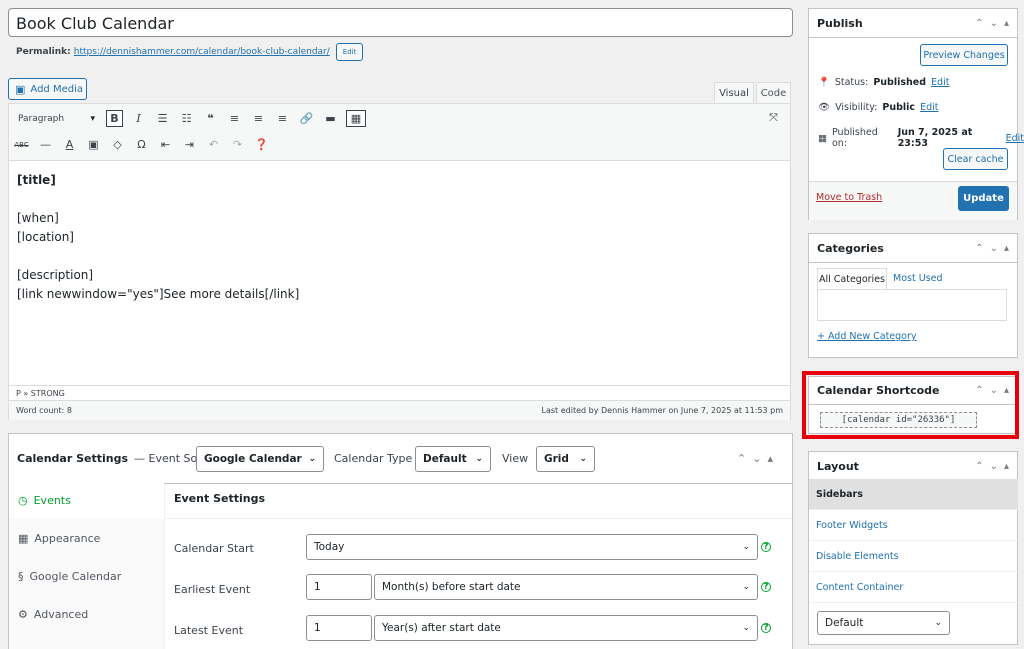 This screenshot has height=649, width=1024. I want to click on toolbar-toggle-icon: ▦, so click(356, 118).